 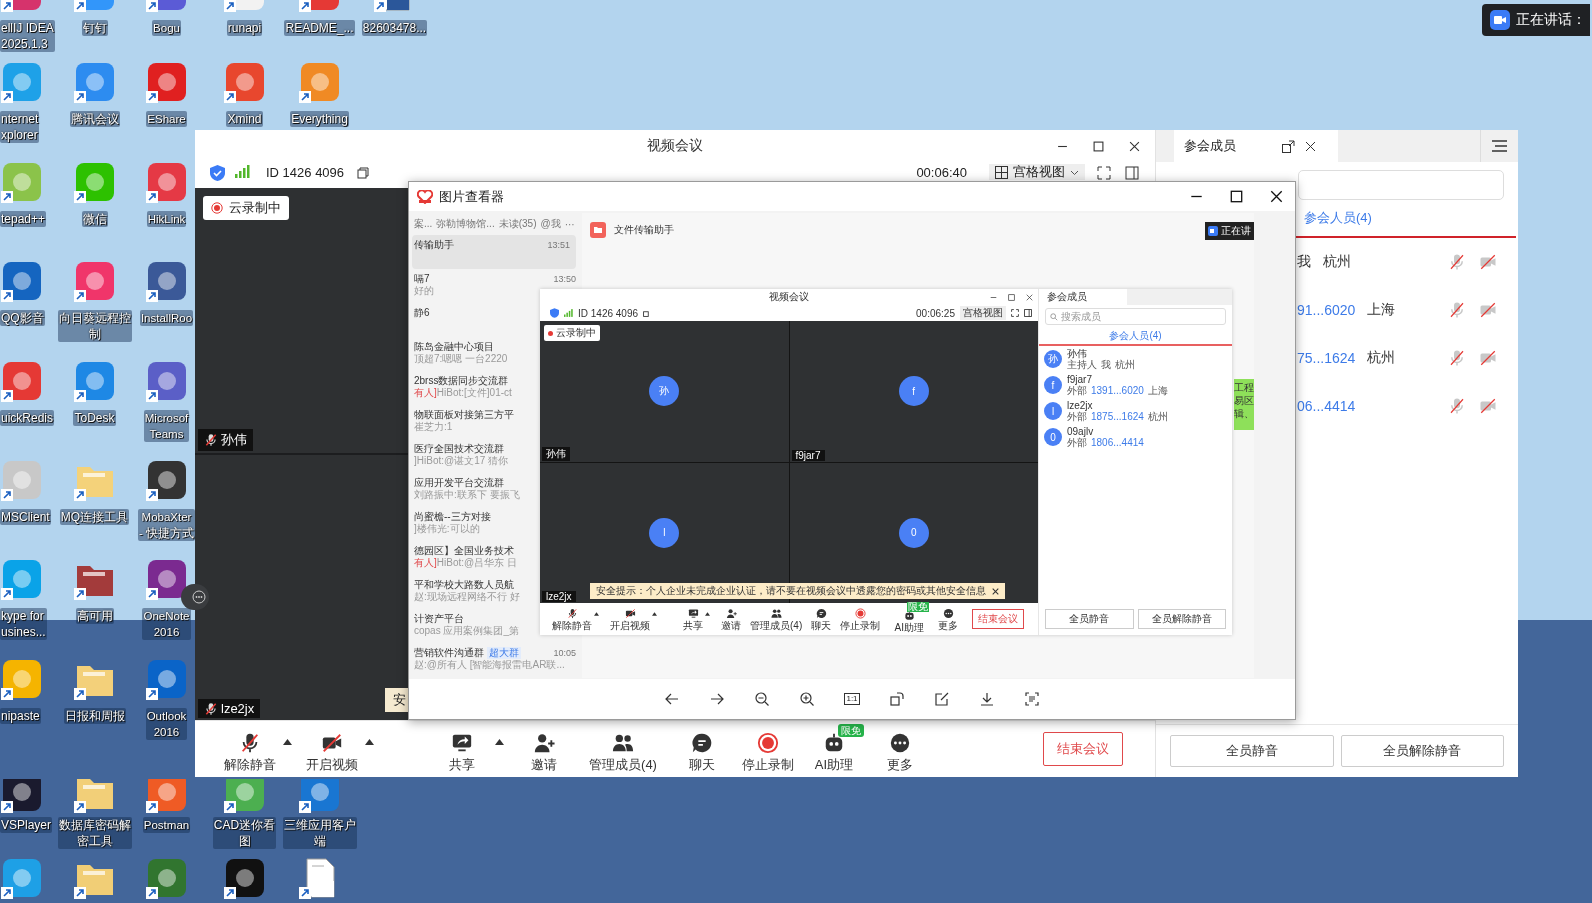 I want to click on people-icon, so click(x=776, y=613).